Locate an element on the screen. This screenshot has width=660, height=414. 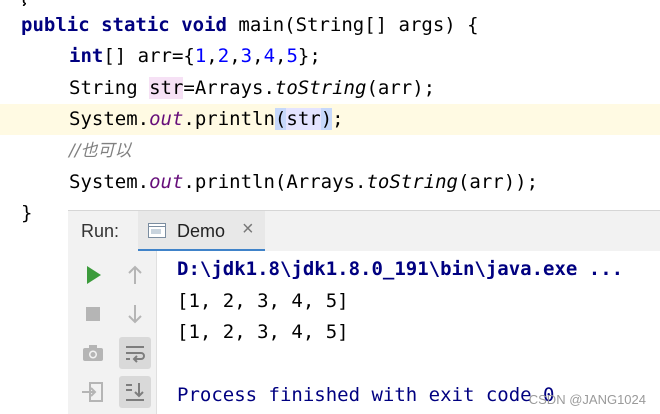
println-arrays-text: .println(Arrays. is located at coordinates (275, 182).